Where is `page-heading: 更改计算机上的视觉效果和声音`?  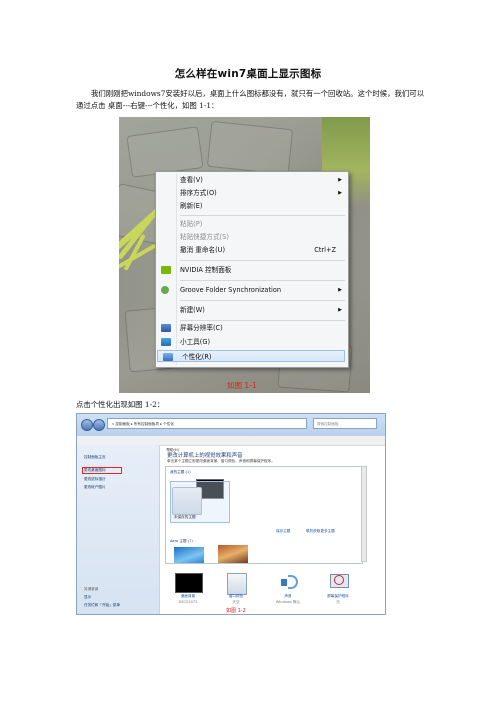 page-heading: 更改计算机上的视觉效果和声音 is located at coordinates (205, 456).